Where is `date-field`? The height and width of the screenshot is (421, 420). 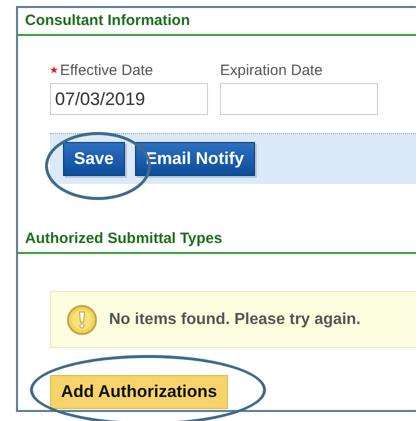 date-field is located at coordinates (299, 99).